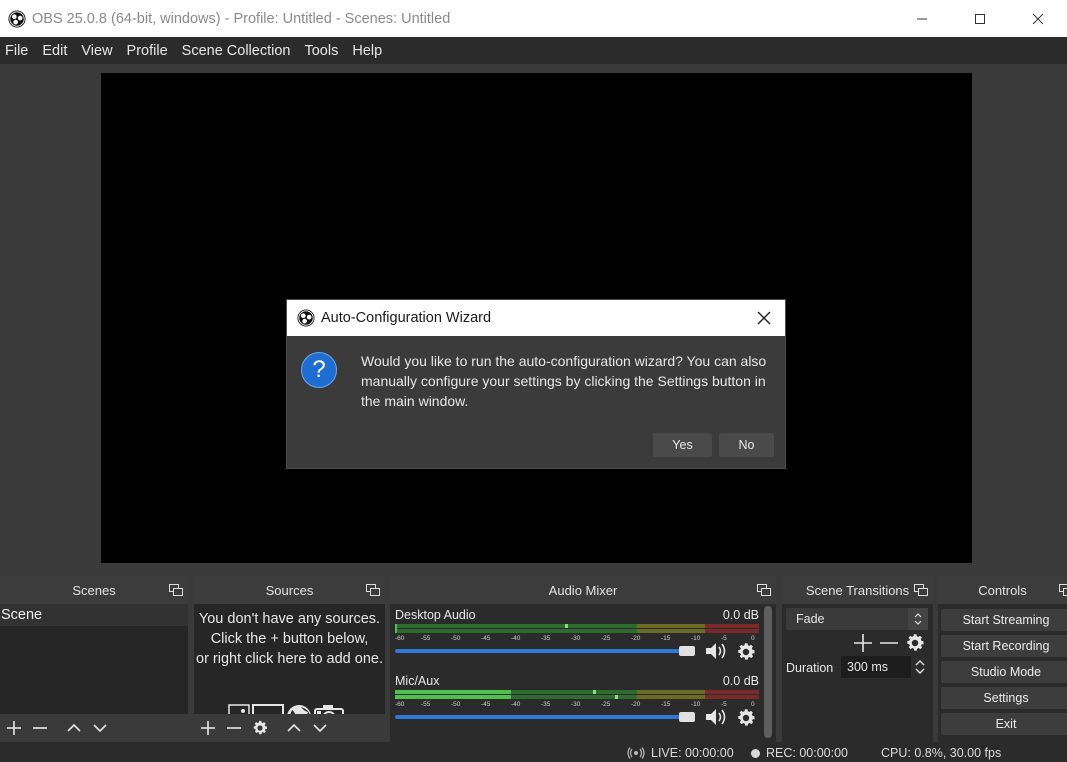 The width and height of the screenshot is (1067, 762). I want to click on transitions-body: Fade Duration 300 ms, so click(857, 673).